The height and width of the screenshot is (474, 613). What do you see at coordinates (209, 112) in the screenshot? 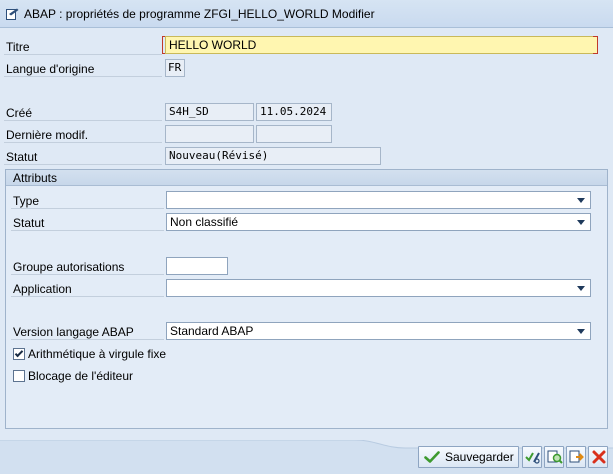
I see `cree-user-field: S4H_SD` at bounding box center [209, 112].